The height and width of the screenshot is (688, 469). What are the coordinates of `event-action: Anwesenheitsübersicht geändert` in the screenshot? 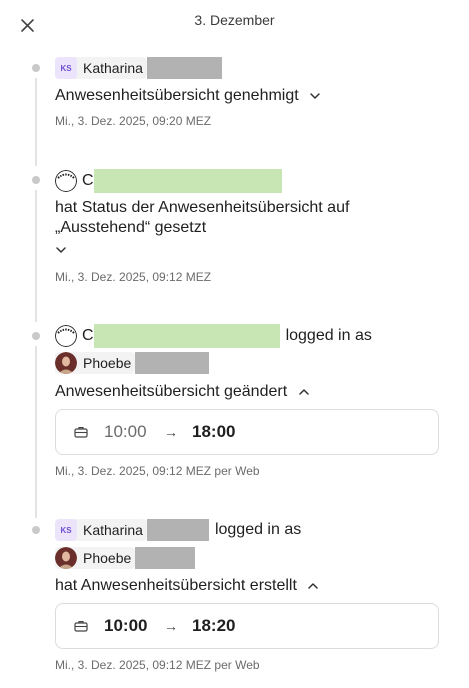 It's located at (182, 392).